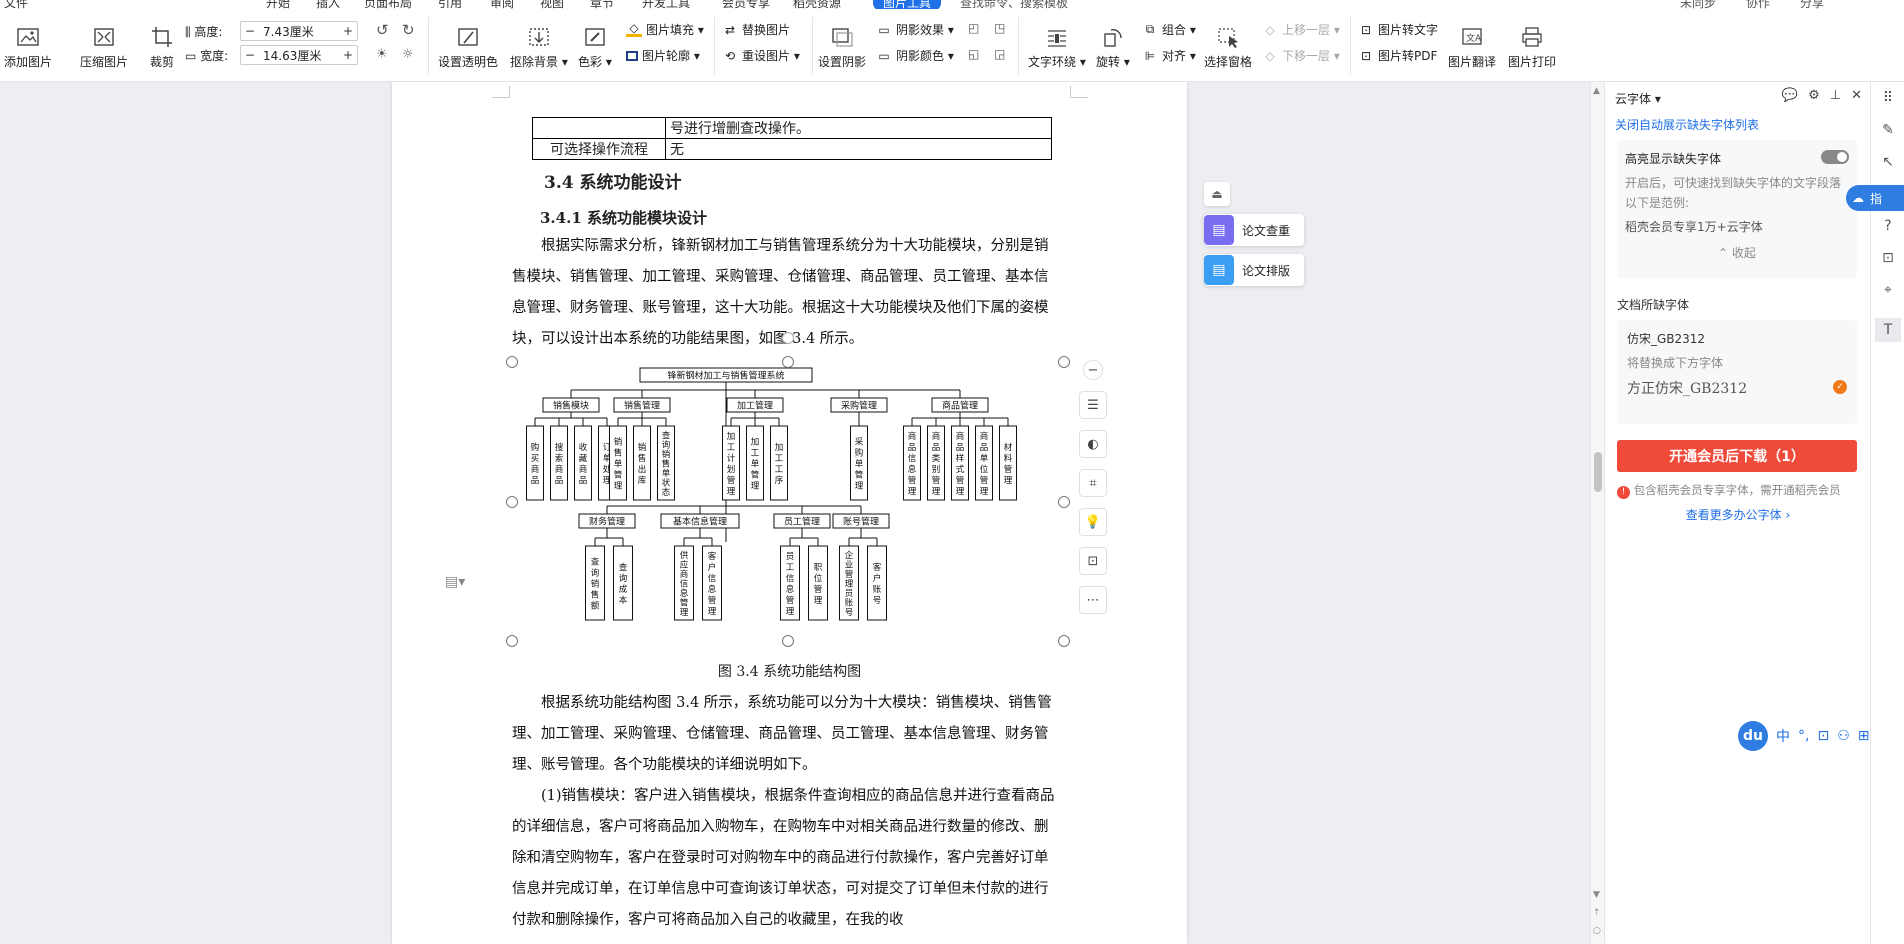 The image size is (1904, 944). What do you see at coordinates (250, 55) in the screenshot?
I see `width-decrement-button: −` at bounding box center [250, 55].